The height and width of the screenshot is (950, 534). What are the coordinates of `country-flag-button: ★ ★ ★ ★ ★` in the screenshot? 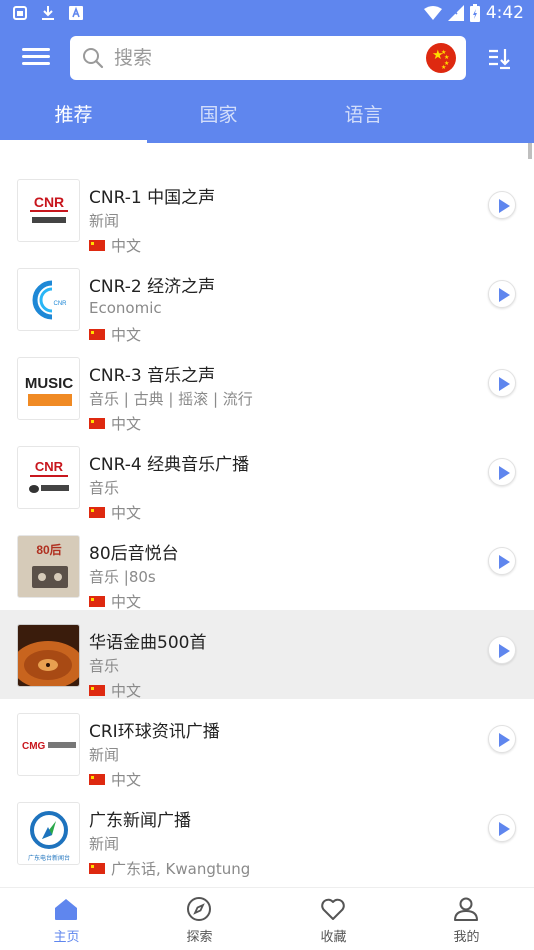 It's located at (441, 58).